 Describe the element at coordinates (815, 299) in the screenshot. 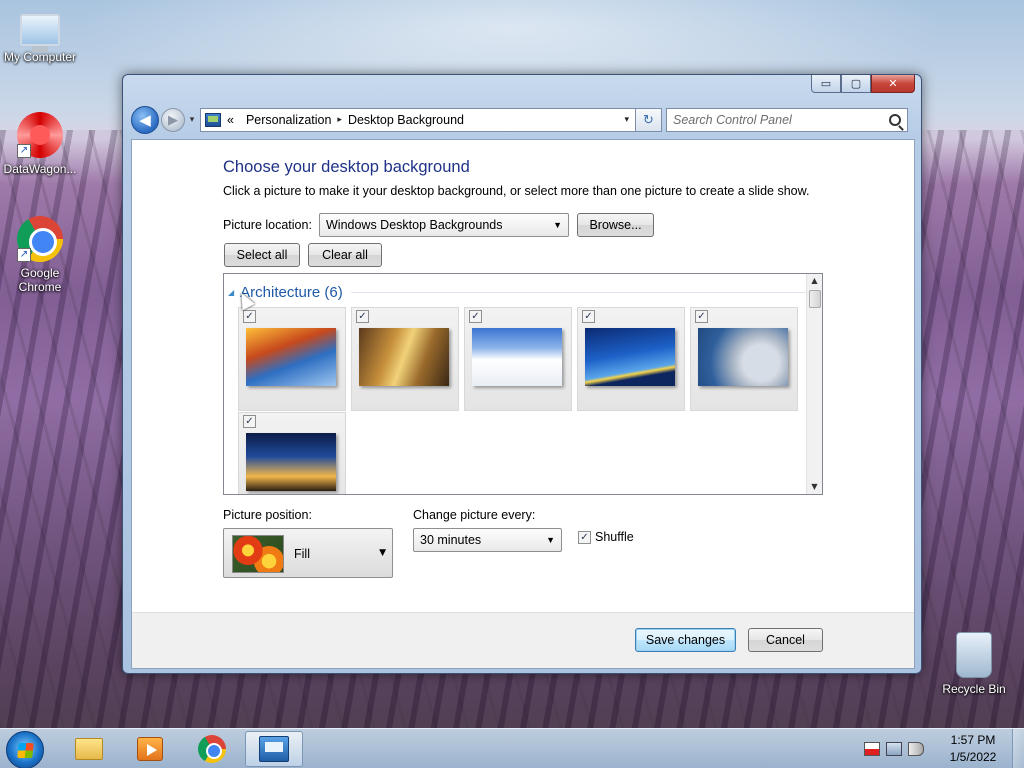

I see `scrollbar-thumb` at that location.